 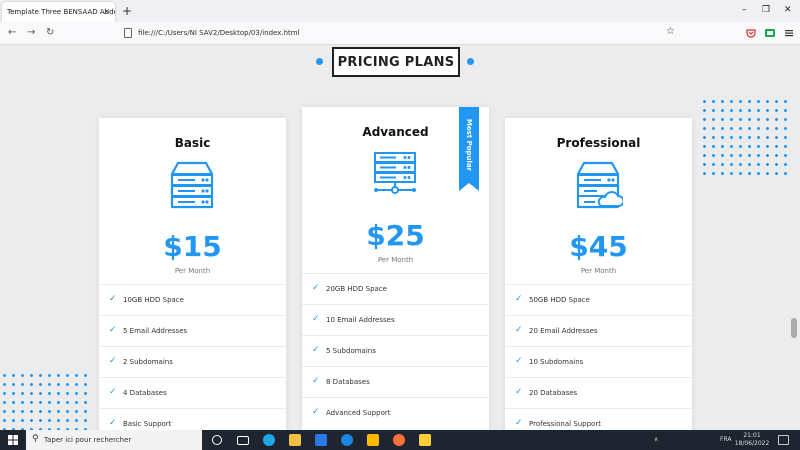 I want to click on plan-name: Advanced, so click(x=395, y=132).